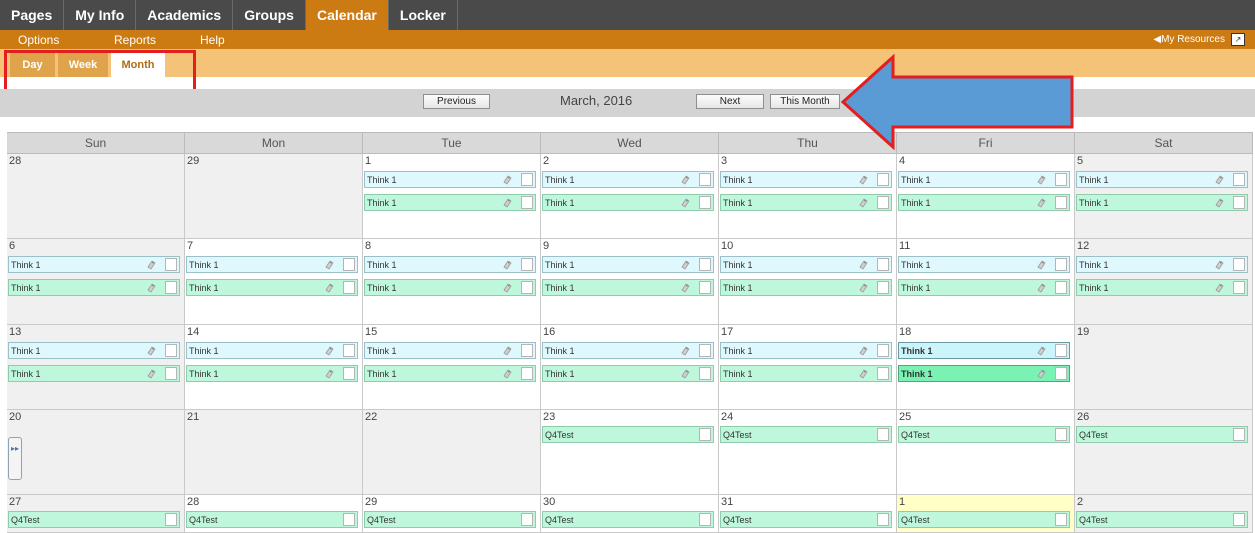  Describe the element at coordinates (549, 417) in the screenshot. I see `day-number: 23` at that location.